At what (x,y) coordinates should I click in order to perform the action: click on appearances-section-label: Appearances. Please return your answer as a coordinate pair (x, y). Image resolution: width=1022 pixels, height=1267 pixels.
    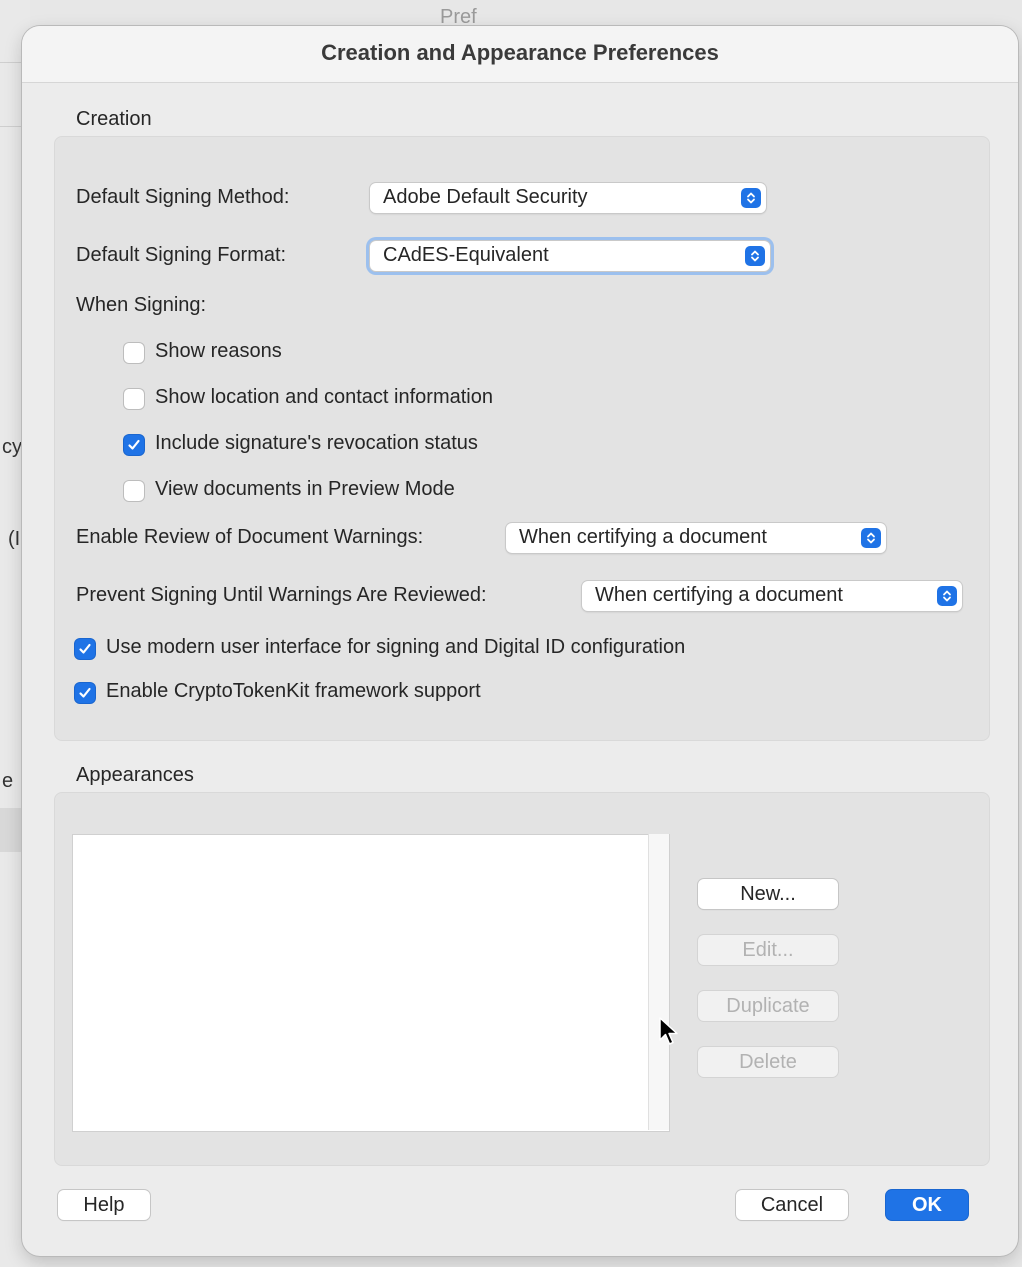
    Looking at the image, I should click on (135, 775).